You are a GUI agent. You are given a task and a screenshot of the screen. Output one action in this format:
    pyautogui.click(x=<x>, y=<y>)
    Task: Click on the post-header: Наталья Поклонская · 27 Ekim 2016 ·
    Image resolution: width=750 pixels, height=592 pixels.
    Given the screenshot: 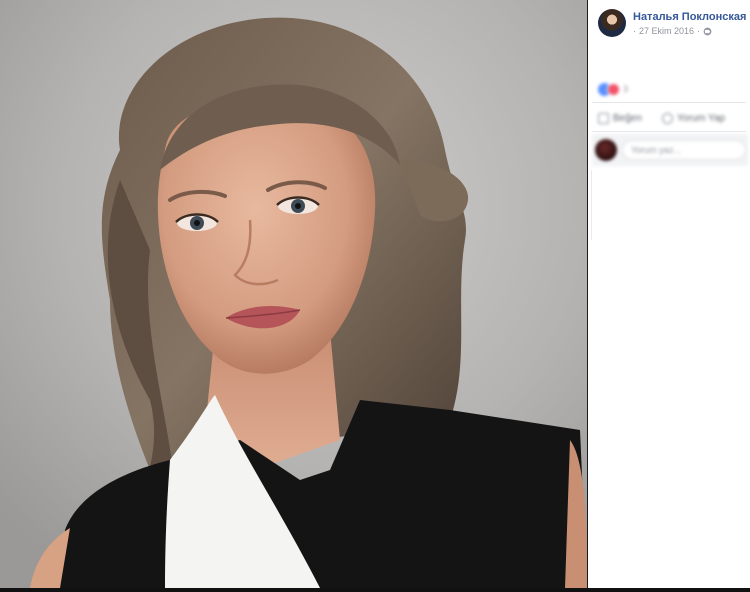 What is the action you would take?
    pyautogui.click(x=673, y=24)
    